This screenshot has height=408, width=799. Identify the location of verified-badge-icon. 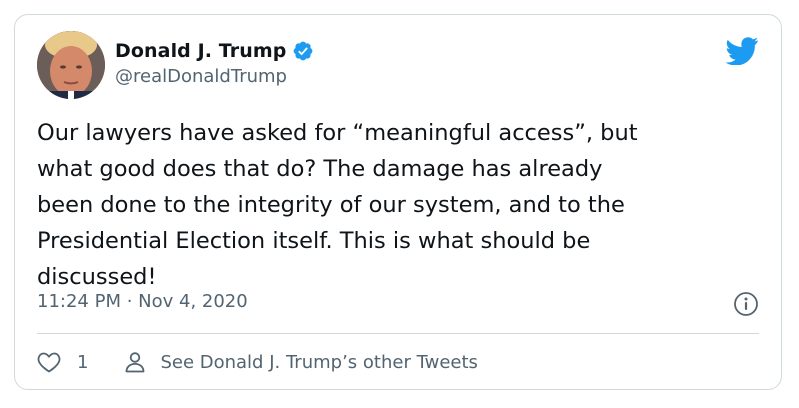
(303, 51).